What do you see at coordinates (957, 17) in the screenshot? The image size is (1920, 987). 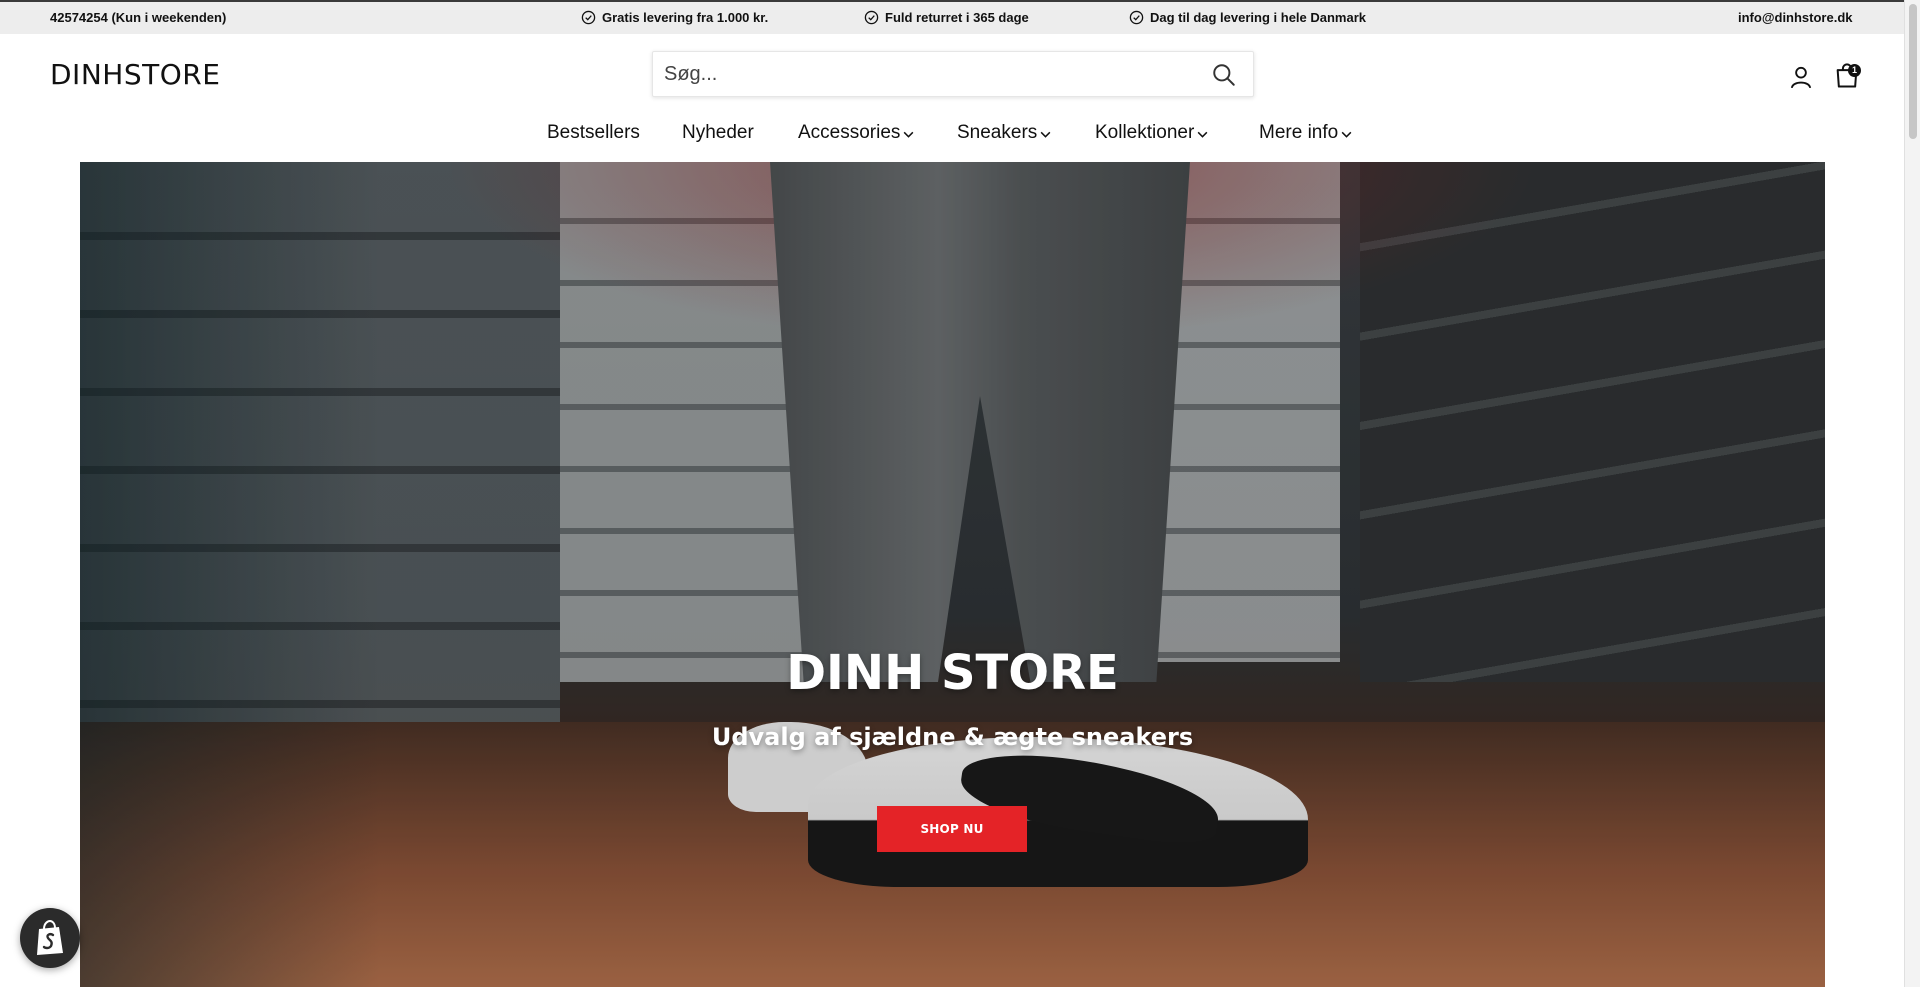 I see `perk-label: Fuld returret i 365 dage` at bounding box center [957, 17].